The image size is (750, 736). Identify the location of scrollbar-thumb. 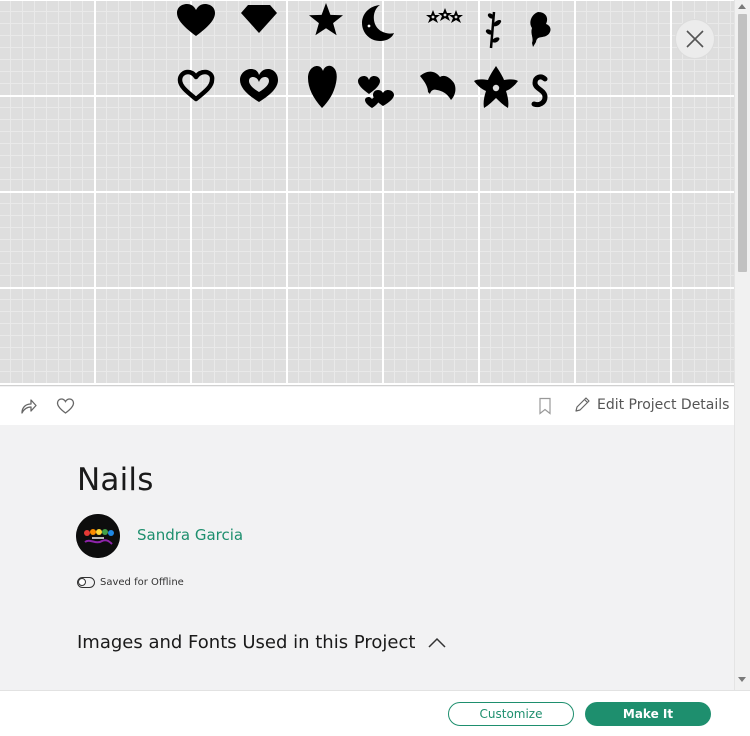
(742, 143).